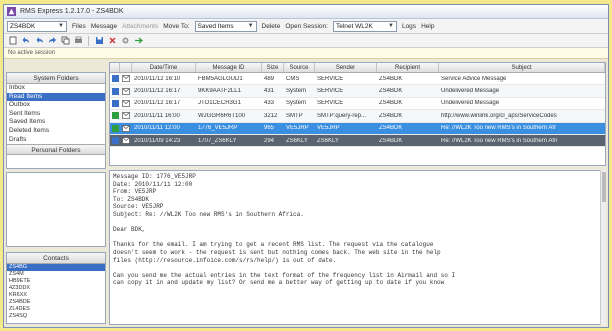  I want to click on settings-icon, so click(125, 41).